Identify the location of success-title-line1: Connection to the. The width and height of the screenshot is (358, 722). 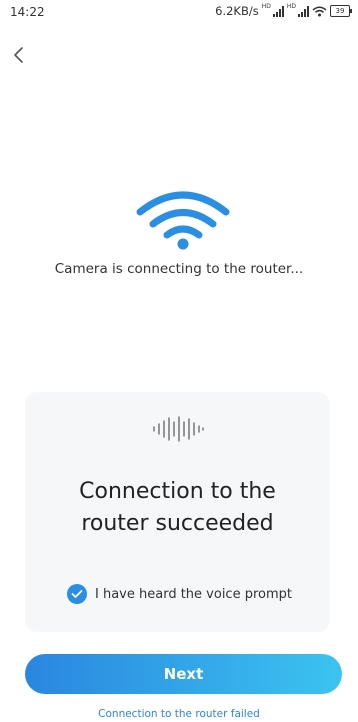
(177, 491).